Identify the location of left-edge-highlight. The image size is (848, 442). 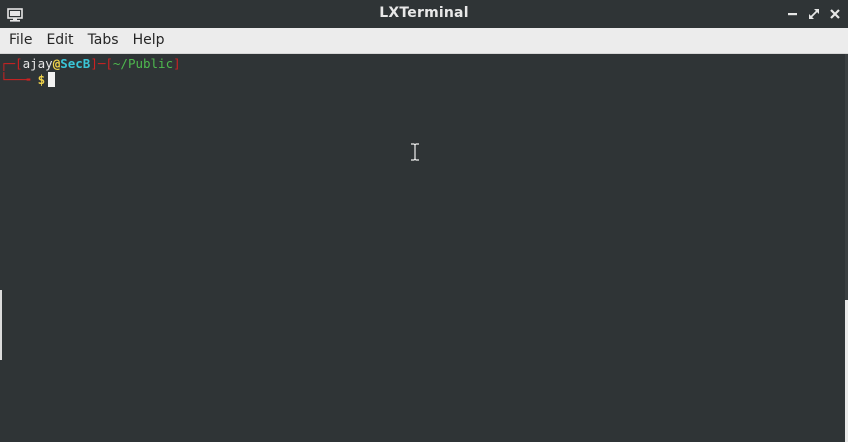
(1, 325).